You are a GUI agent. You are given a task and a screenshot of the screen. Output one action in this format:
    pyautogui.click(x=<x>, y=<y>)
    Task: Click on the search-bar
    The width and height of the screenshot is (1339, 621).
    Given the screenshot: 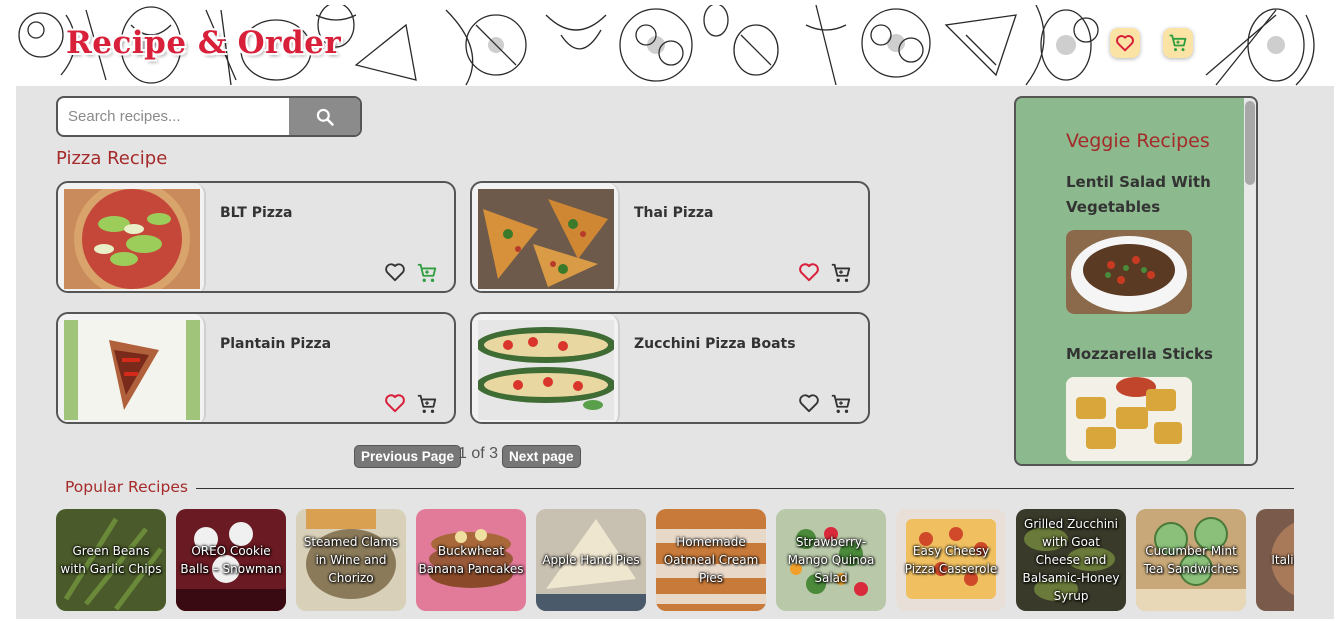 What is the action you would take?
    pyautogui.click(x=209, y=116)
    